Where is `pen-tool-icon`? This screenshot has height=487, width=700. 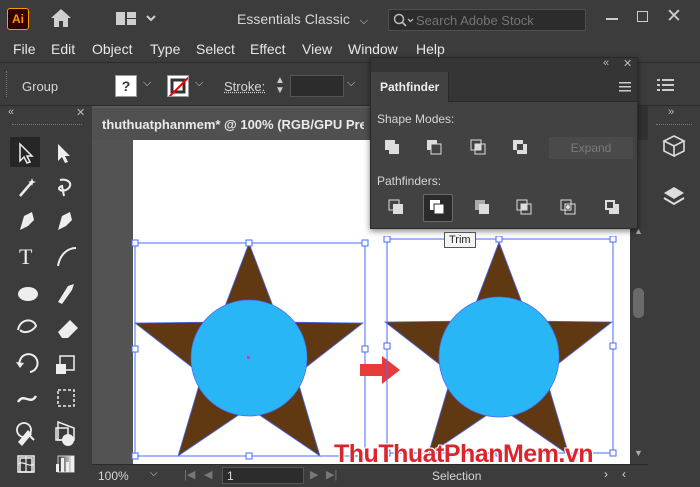 pen-tool-icon is located at coordinates (27, 221).